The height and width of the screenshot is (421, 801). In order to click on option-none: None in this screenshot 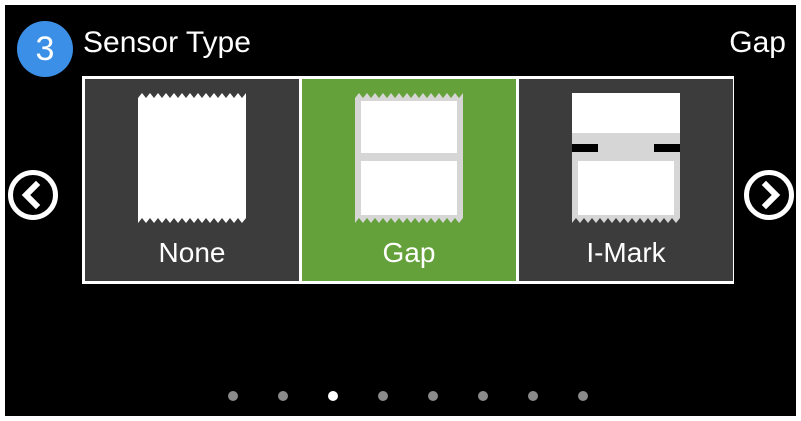, I will do `click(192, 180)`.